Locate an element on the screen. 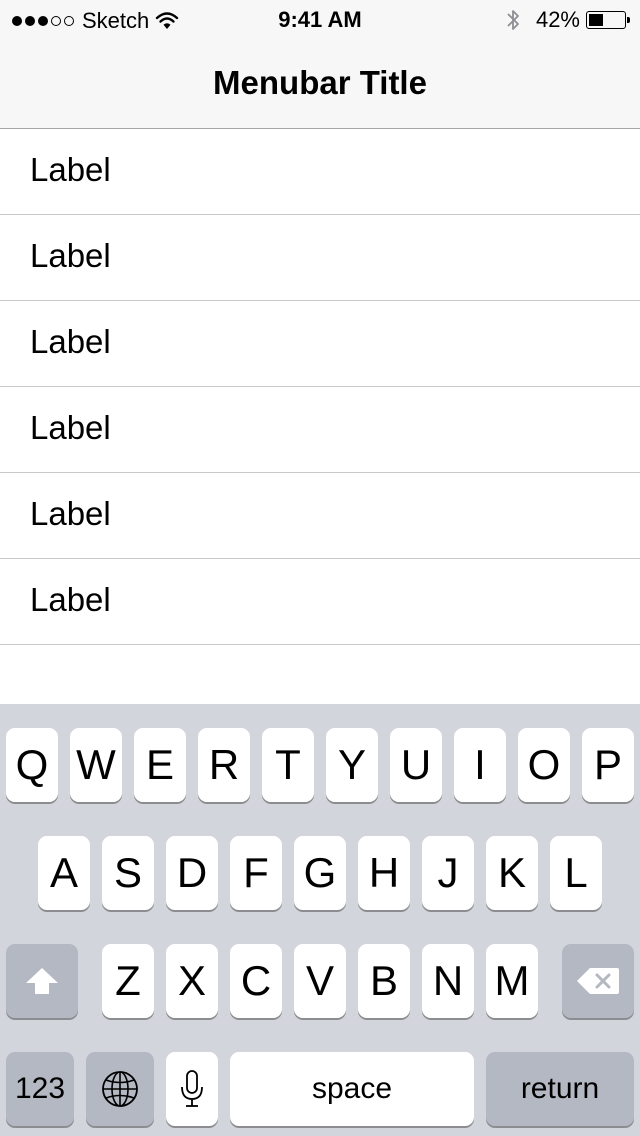 This screenshot has width=640, height=1136. key-r: R is located at coordinates (224, 765).